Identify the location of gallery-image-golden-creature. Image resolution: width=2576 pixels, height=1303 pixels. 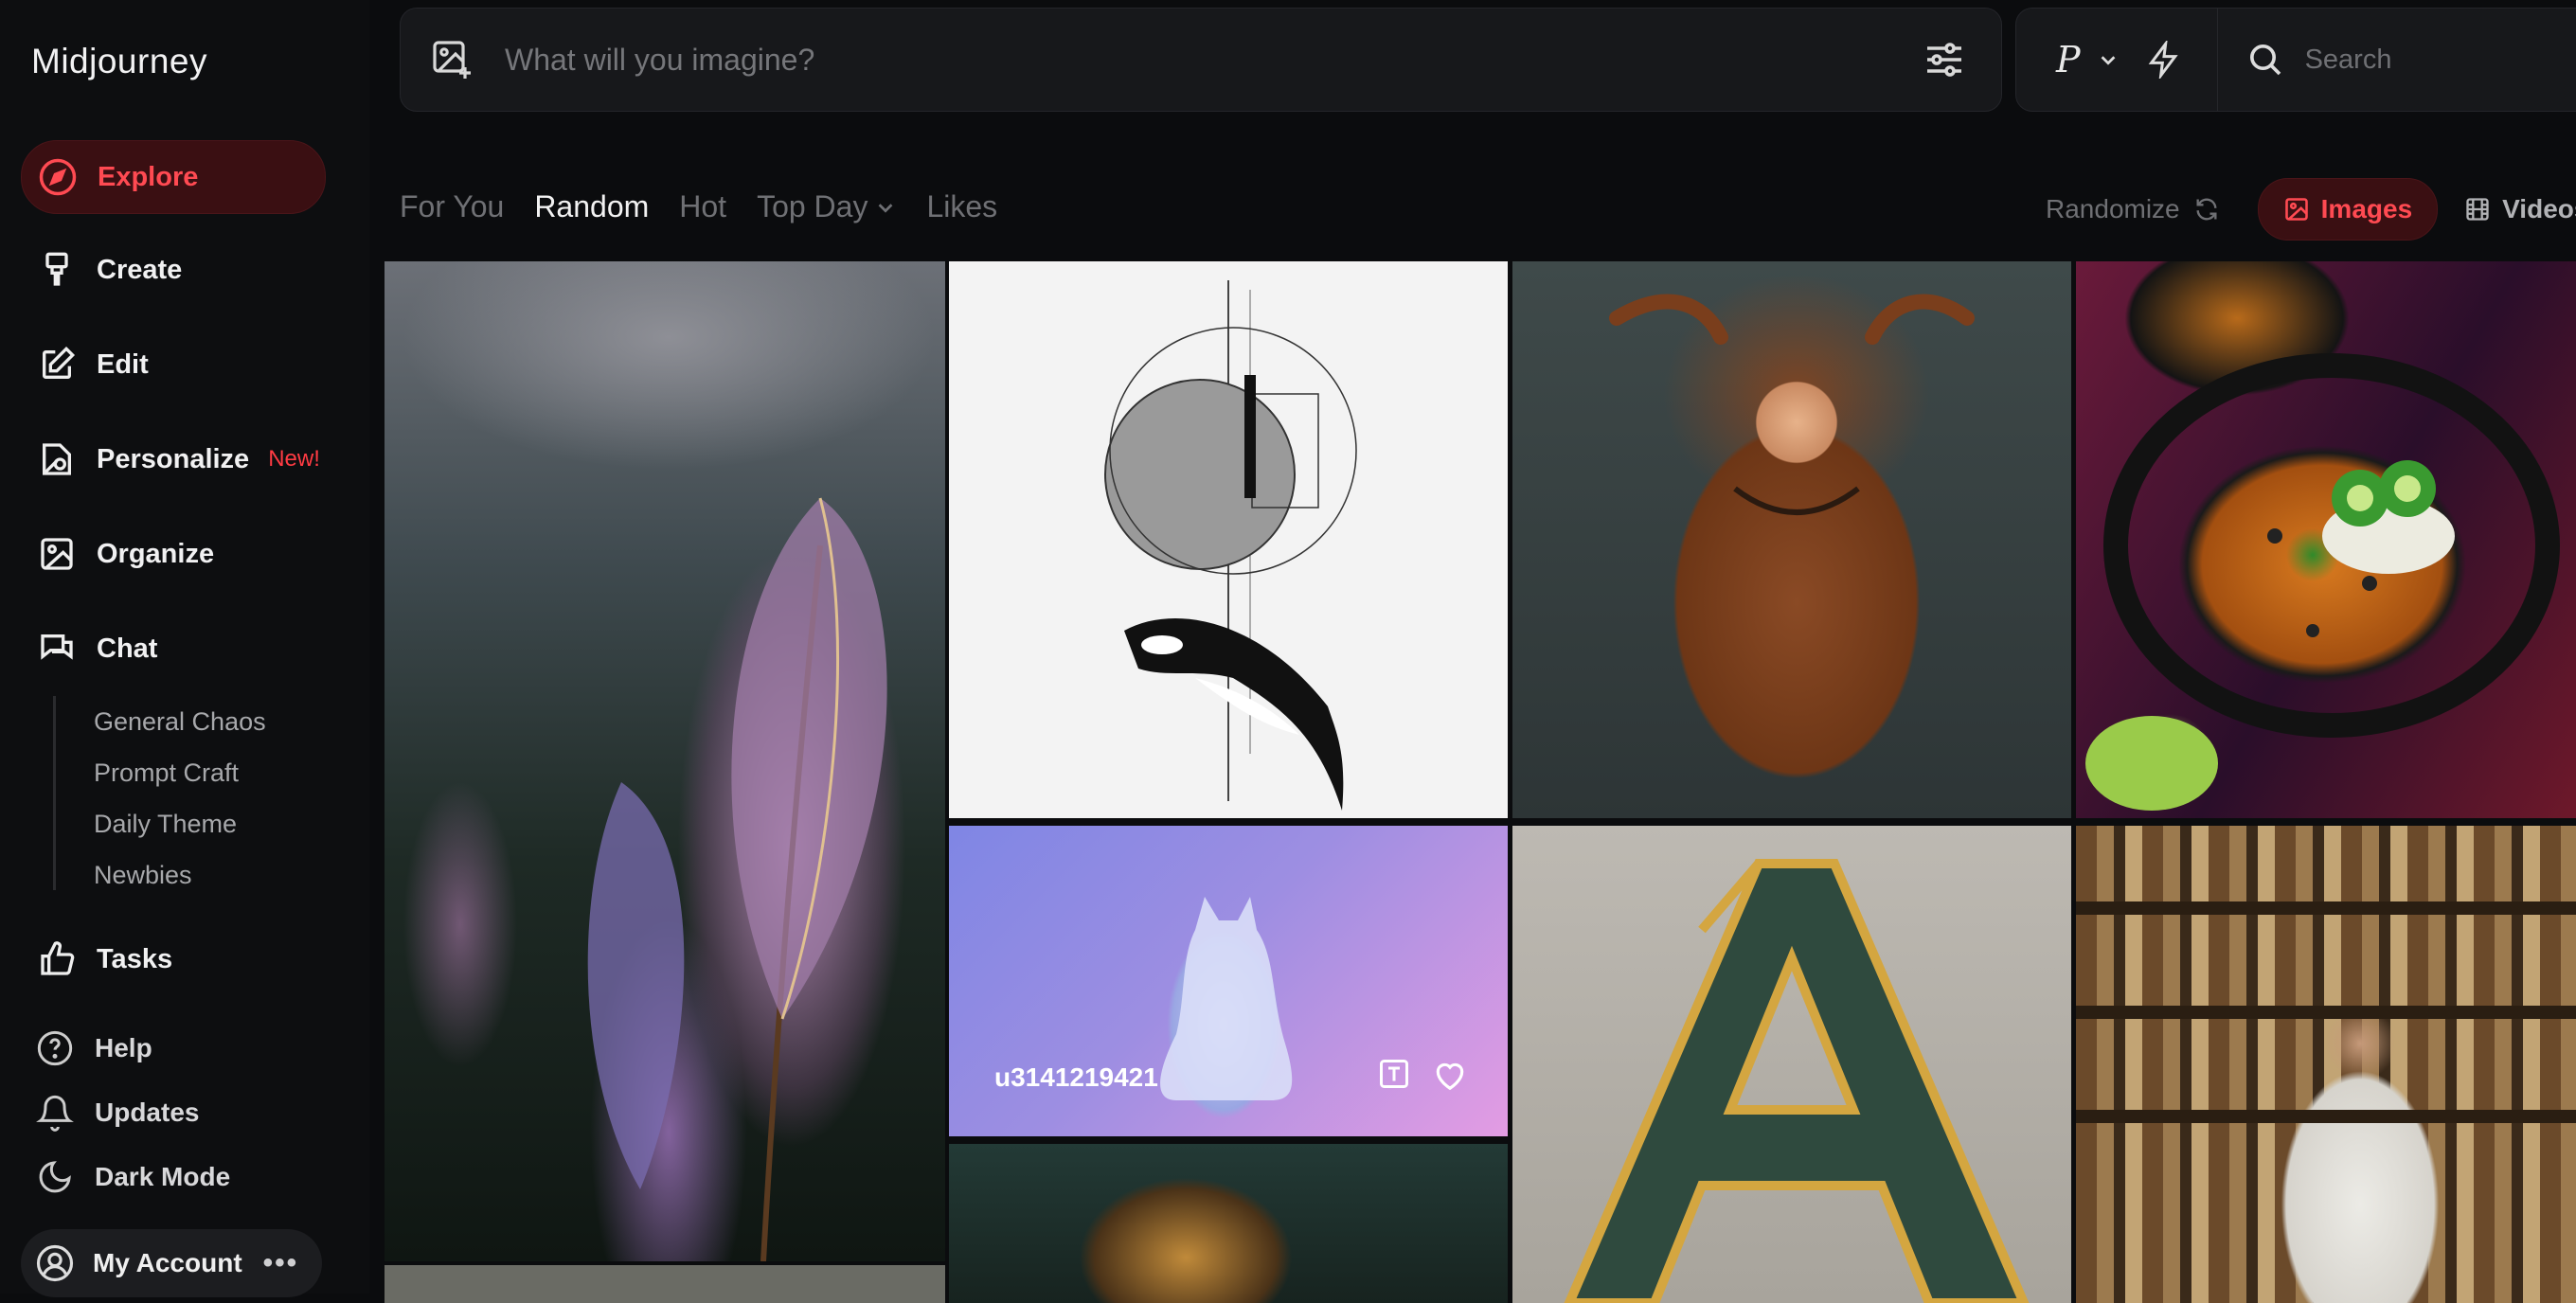
(1228, 1223).